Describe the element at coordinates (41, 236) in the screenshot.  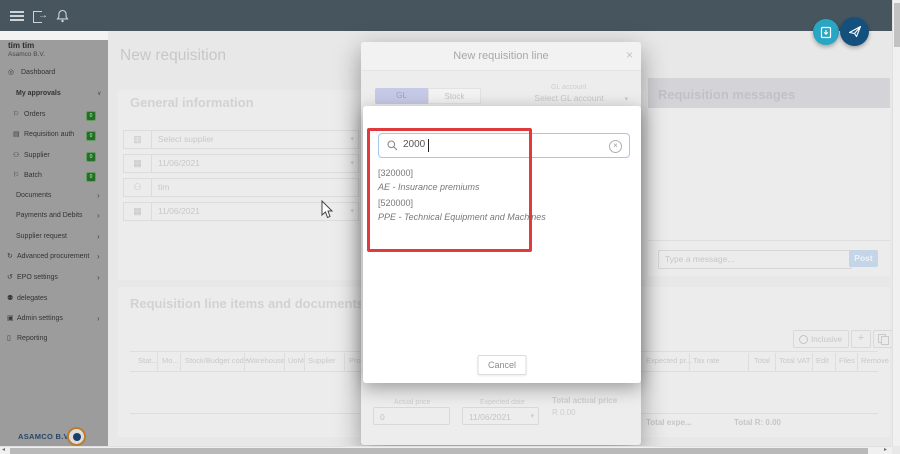
I see `sidebar-item-label: Supplier request` at that location.